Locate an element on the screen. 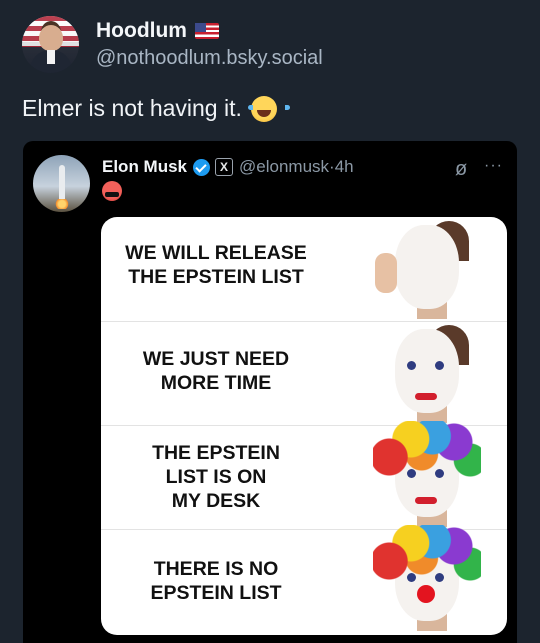 This screenshot has height=643, width=540. meme-panel-2: WE JUST NEED MORE TIME is located at coordinates (304, 373).